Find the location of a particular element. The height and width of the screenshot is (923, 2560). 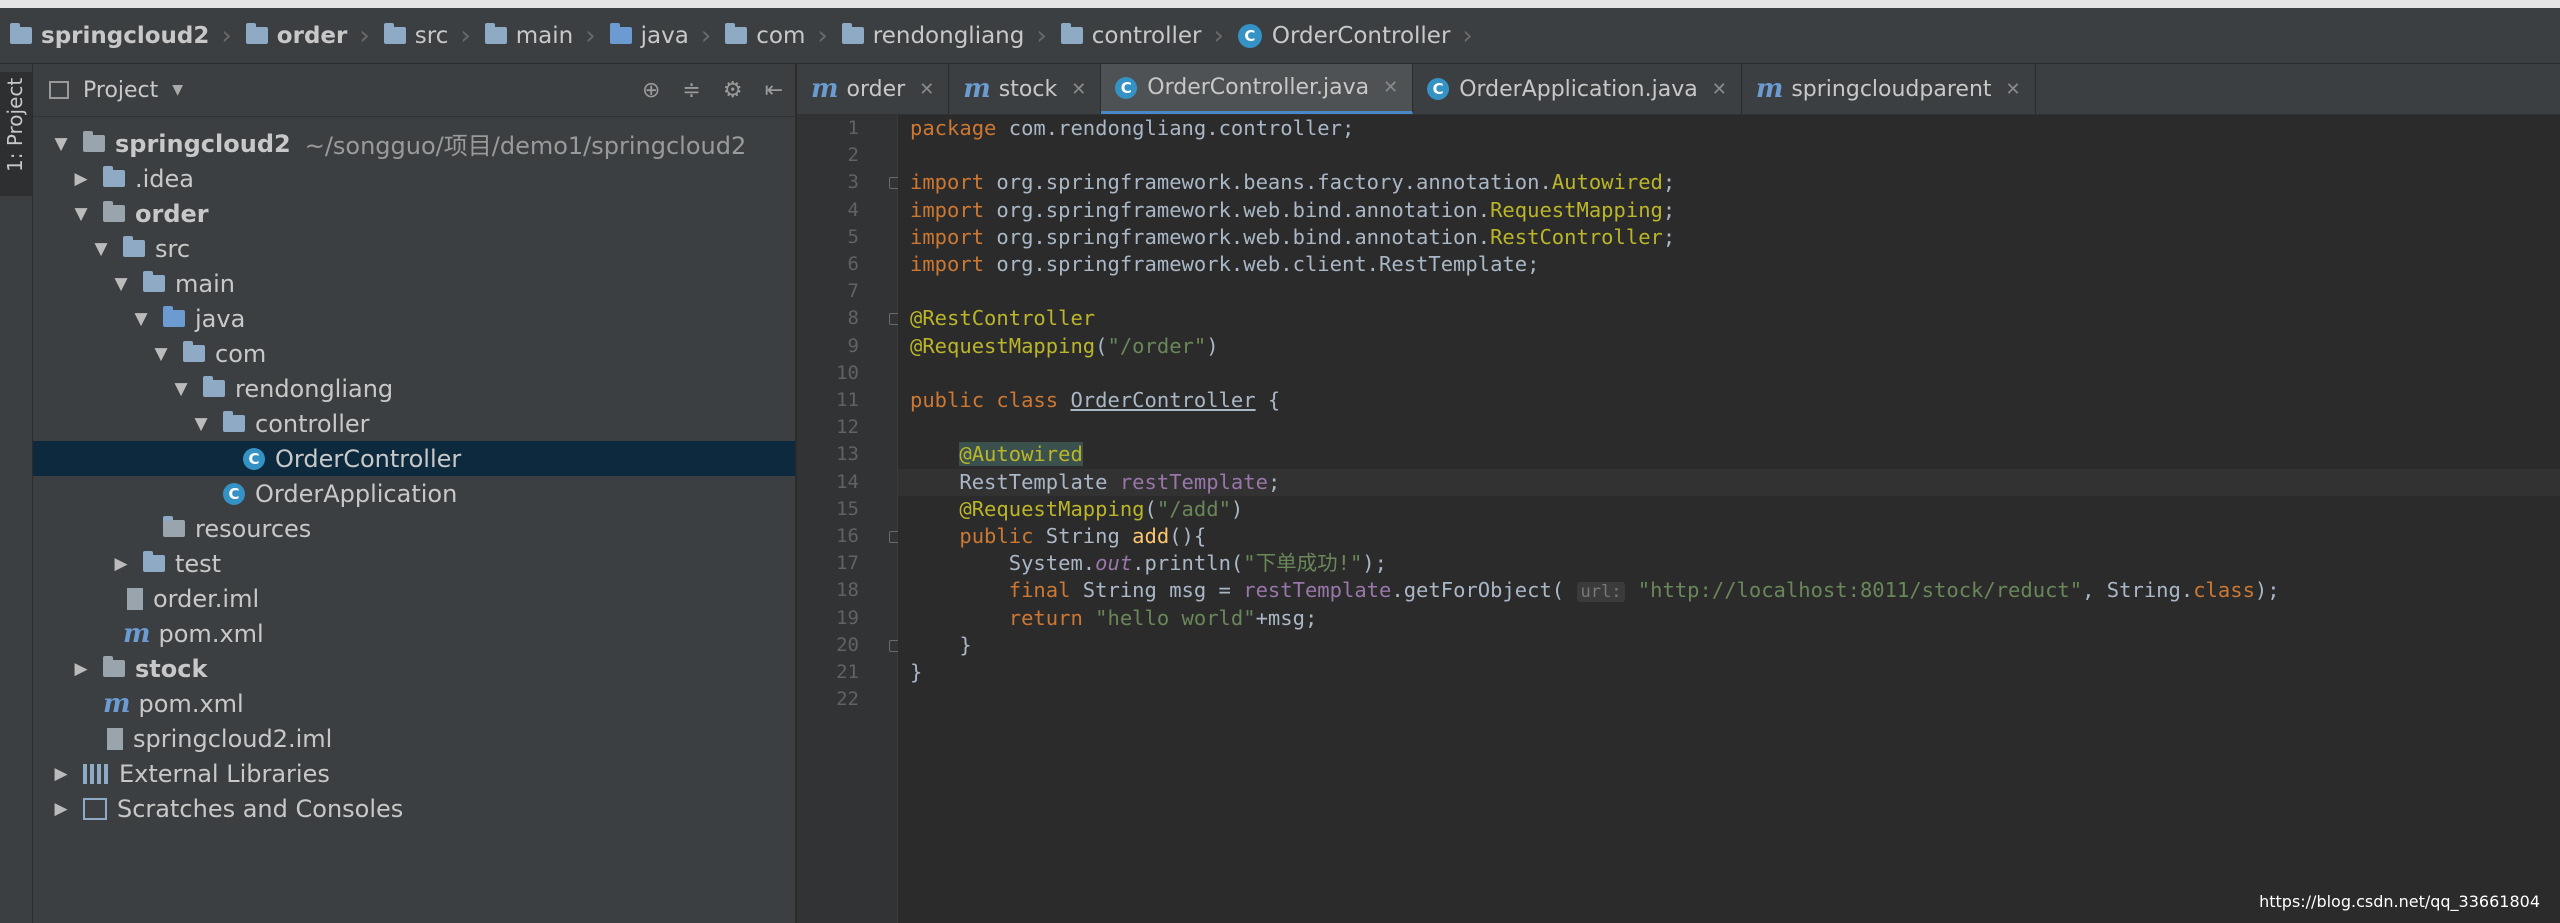

tree-item-ordercontroller: C OrderController is located at coordinates (414, 458).